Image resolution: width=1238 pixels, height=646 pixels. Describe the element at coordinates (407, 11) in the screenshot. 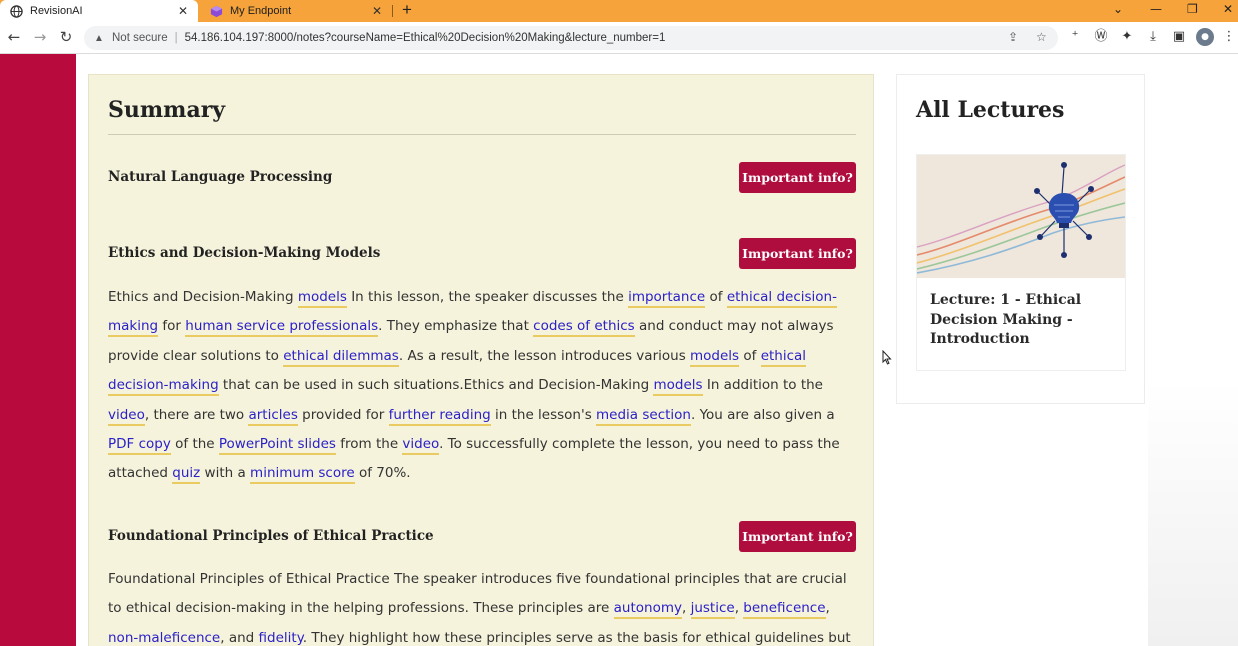

I see `new-tab-button: +` at that location.